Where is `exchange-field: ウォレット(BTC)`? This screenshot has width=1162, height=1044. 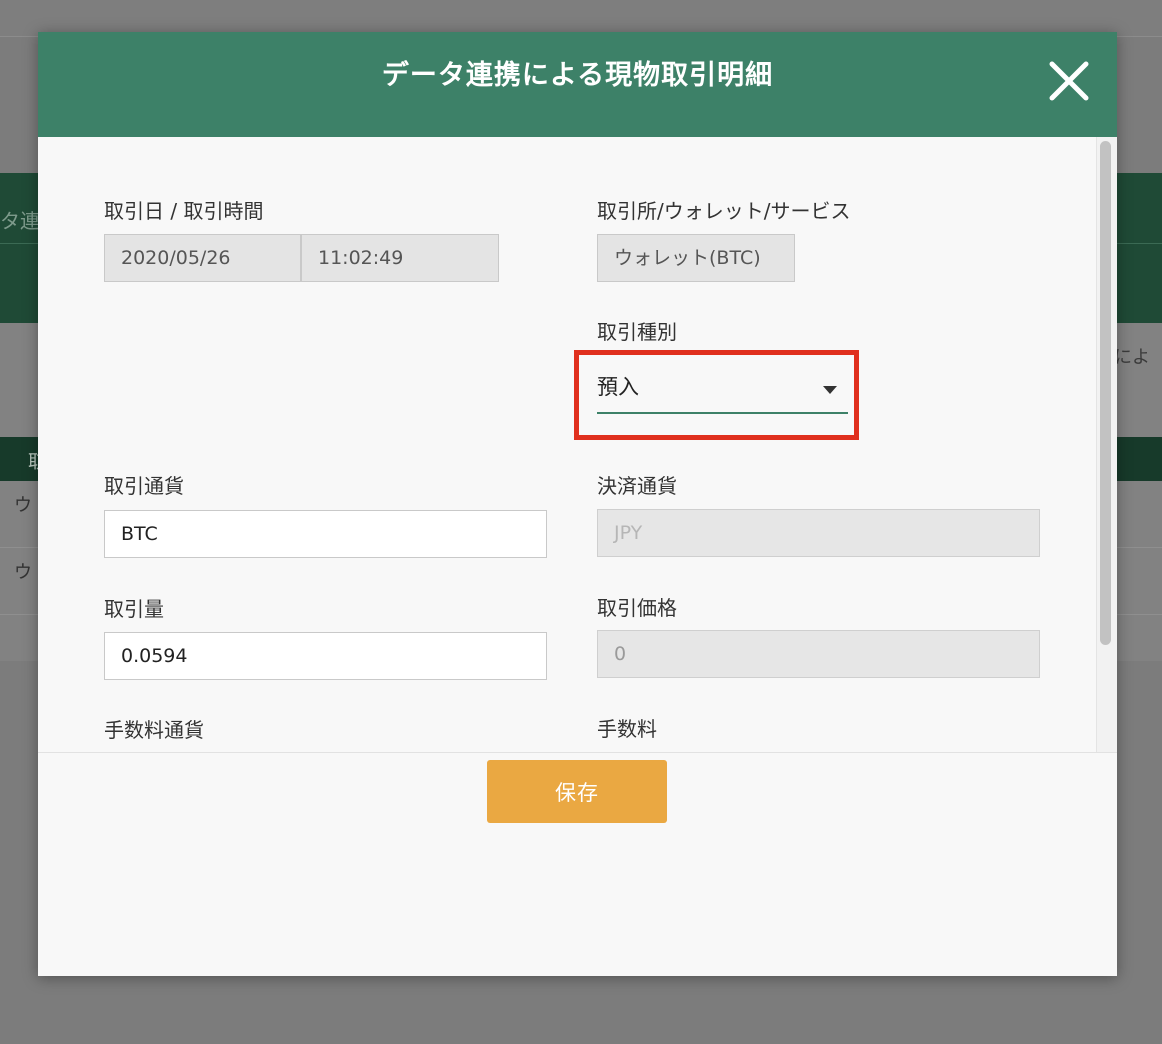
exchange-field: ウォレット(BTC) is located at coordinates (696, 258).